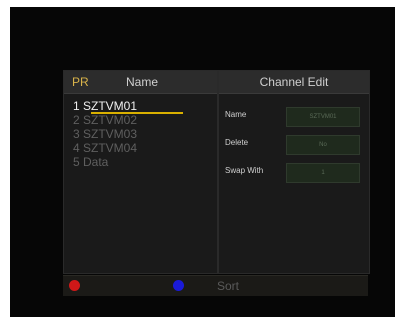  What do you see at coordinates (137, 113) in the screenshot?
I see `selection-underline` at bounding box center [137, 113].